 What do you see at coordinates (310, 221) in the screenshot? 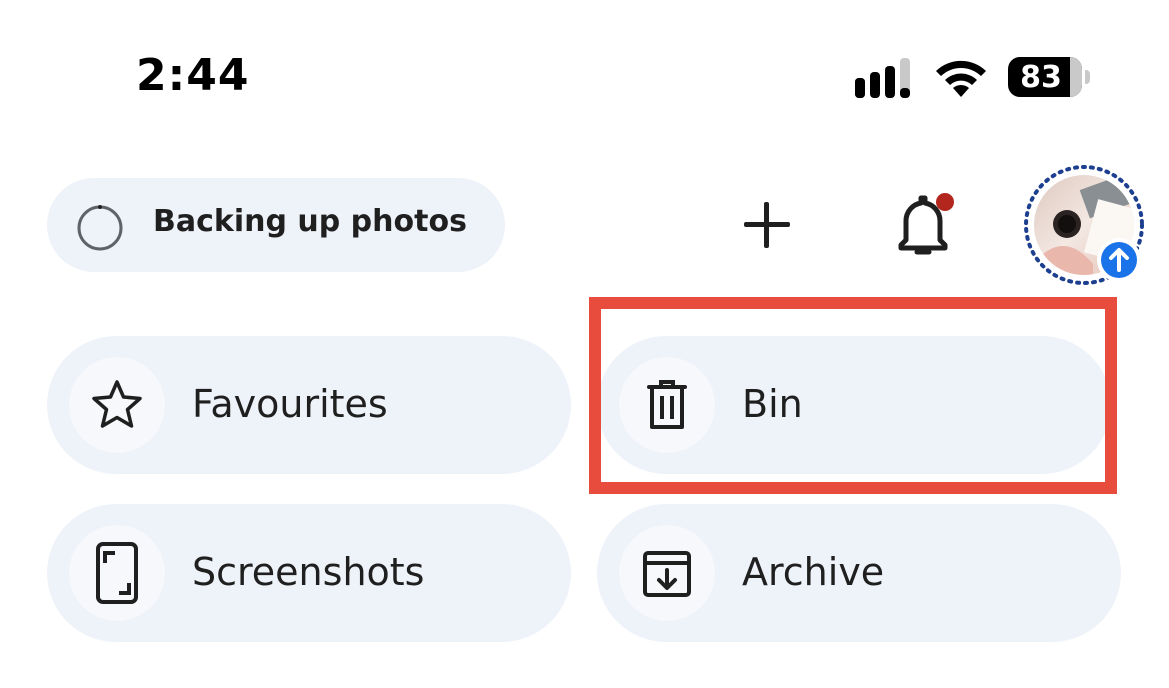
I see `backup-status-label: Backing up photos` at bounding box center [310, 221].